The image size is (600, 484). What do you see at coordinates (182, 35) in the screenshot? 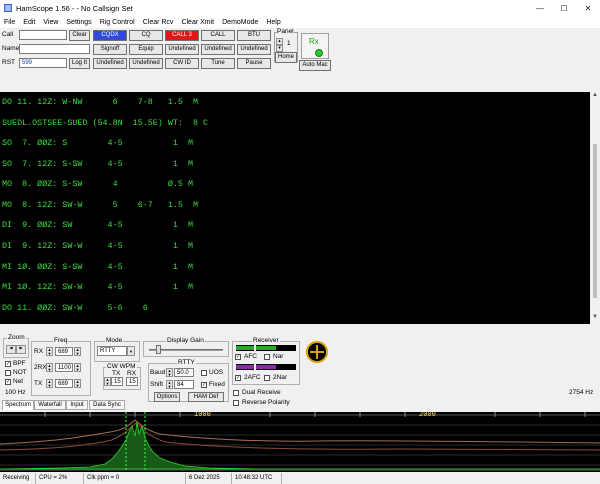
I see `macro-call3-button: CALL 3` at bounding box center [182, 35].